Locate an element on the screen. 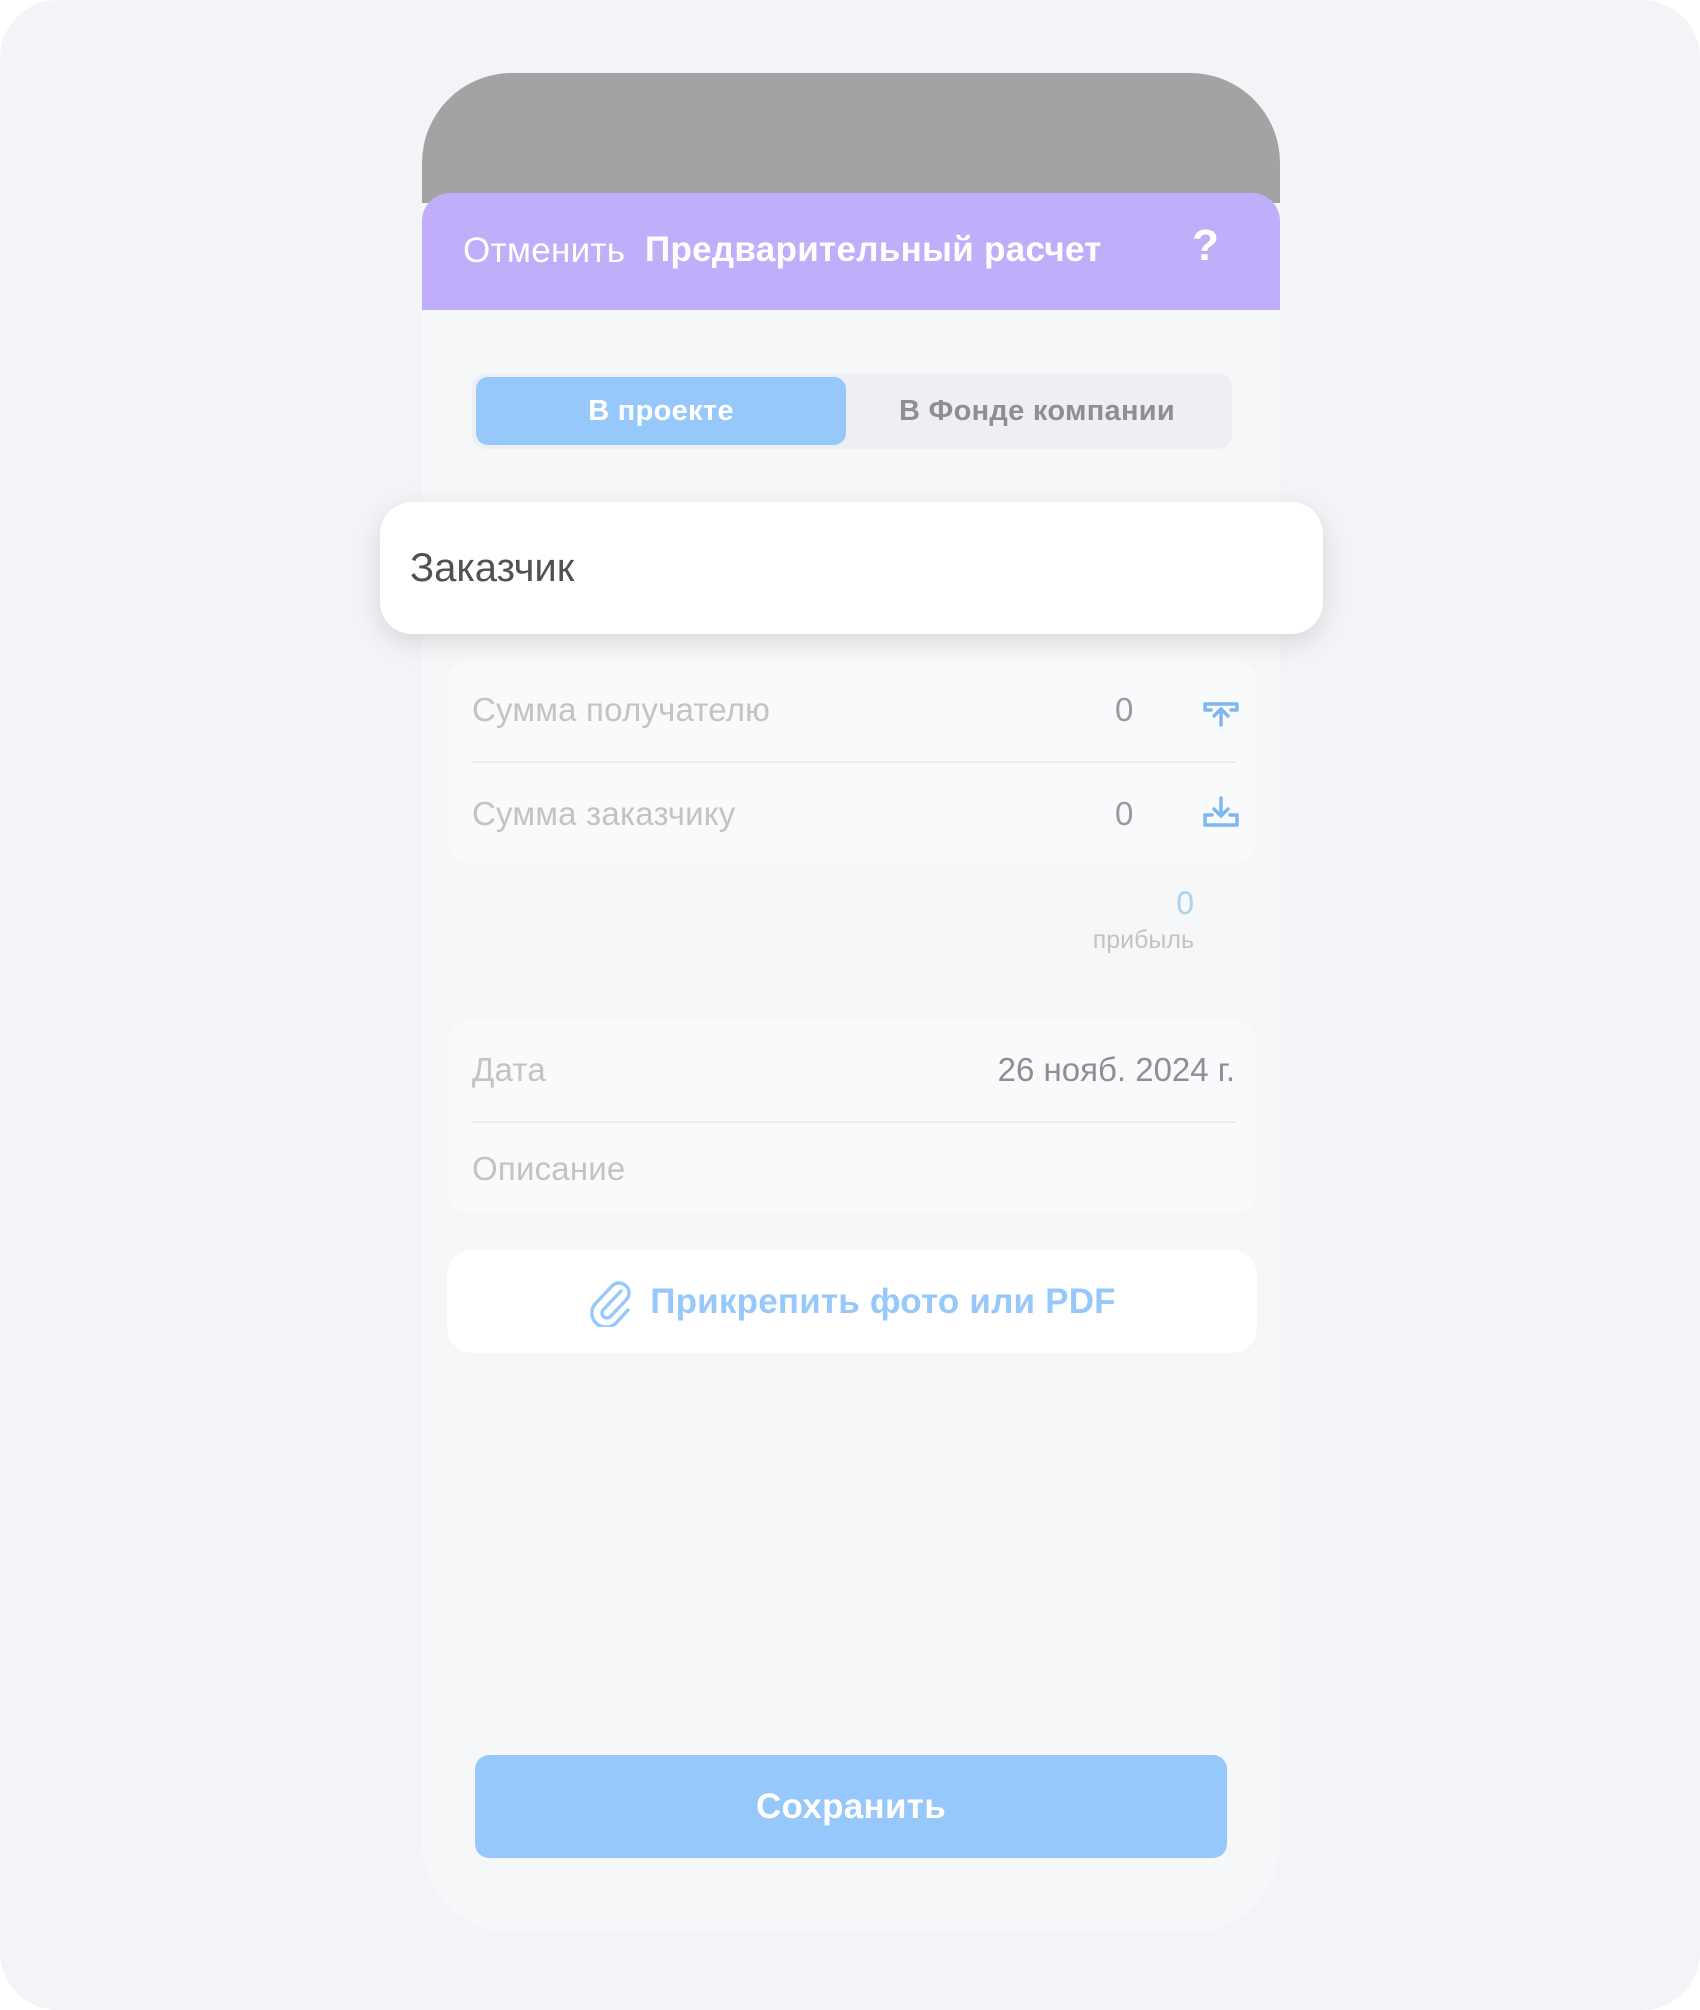 This screenshot has height=2010, width=1700. description-row: Описание is located at coordinates (853, 1168).